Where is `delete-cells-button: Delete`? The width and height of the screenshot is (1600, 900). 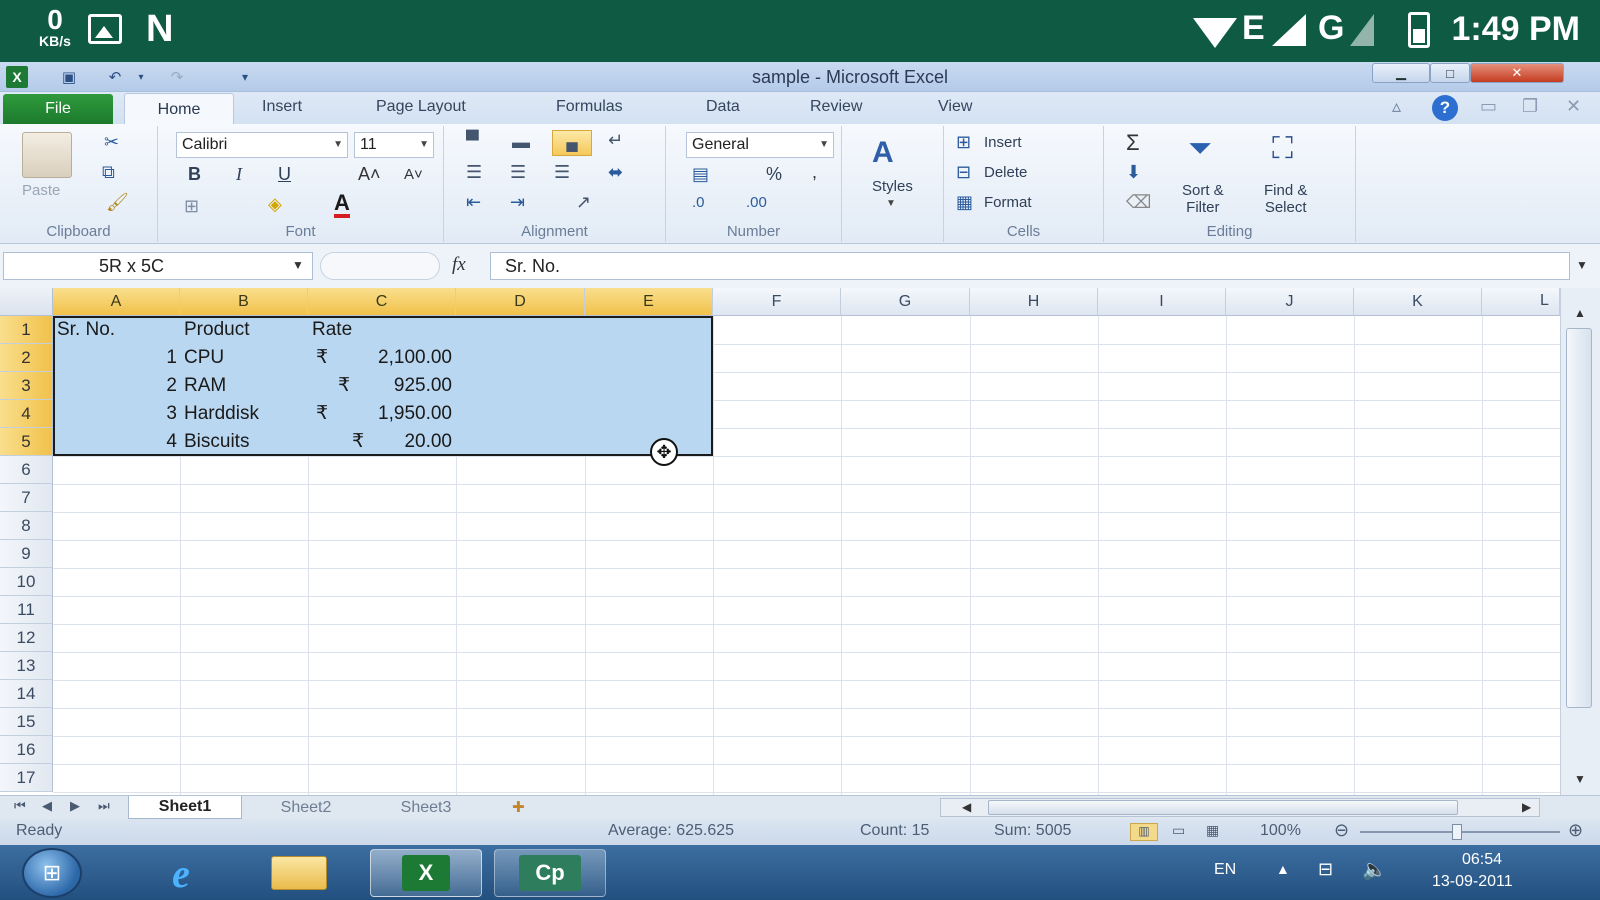 delete-cells-button: Delete is located at coordinates (1005, 172).